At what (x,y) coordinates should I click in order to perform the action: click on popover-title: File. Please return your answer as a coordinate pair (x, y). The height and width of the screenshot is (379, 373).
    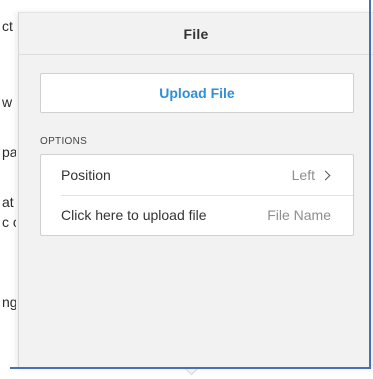
    Looking at the image, I should click on (196, 33).